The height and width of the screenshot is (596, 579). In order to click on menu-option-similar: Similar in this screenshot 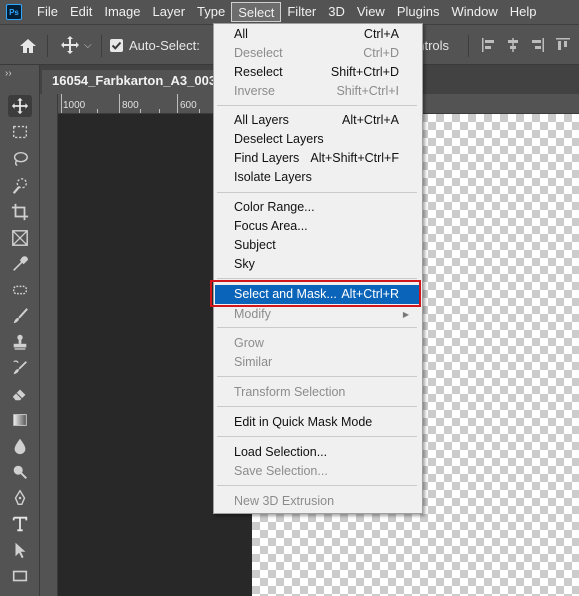, I will do `click(318, 362)`.